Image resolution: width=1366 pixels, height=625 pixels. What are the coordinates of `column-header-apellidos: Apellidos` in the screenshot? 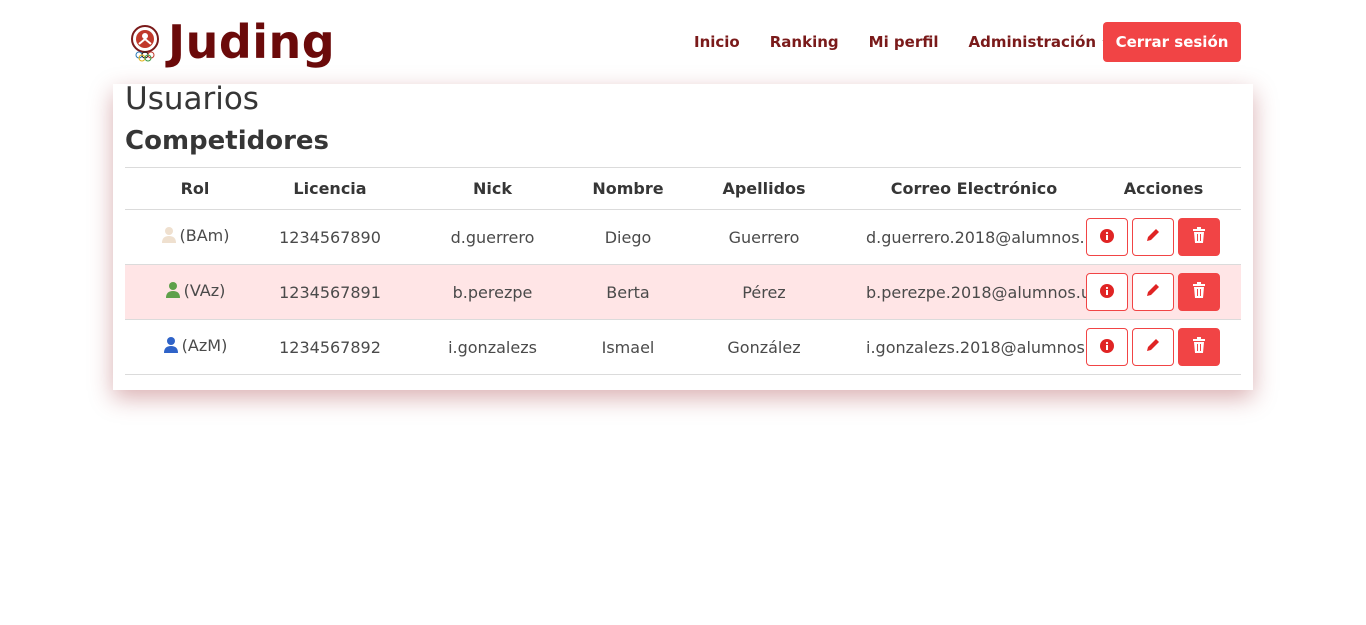 It's located at (764, 188).